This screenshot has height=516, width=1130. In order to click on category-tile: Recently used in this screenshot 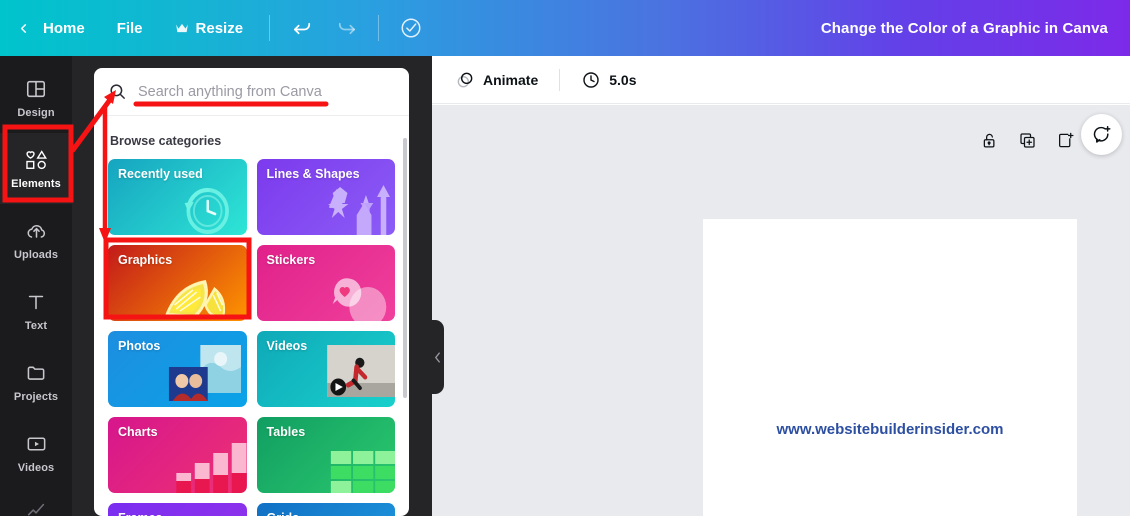, I will do `click(177, 197)`.